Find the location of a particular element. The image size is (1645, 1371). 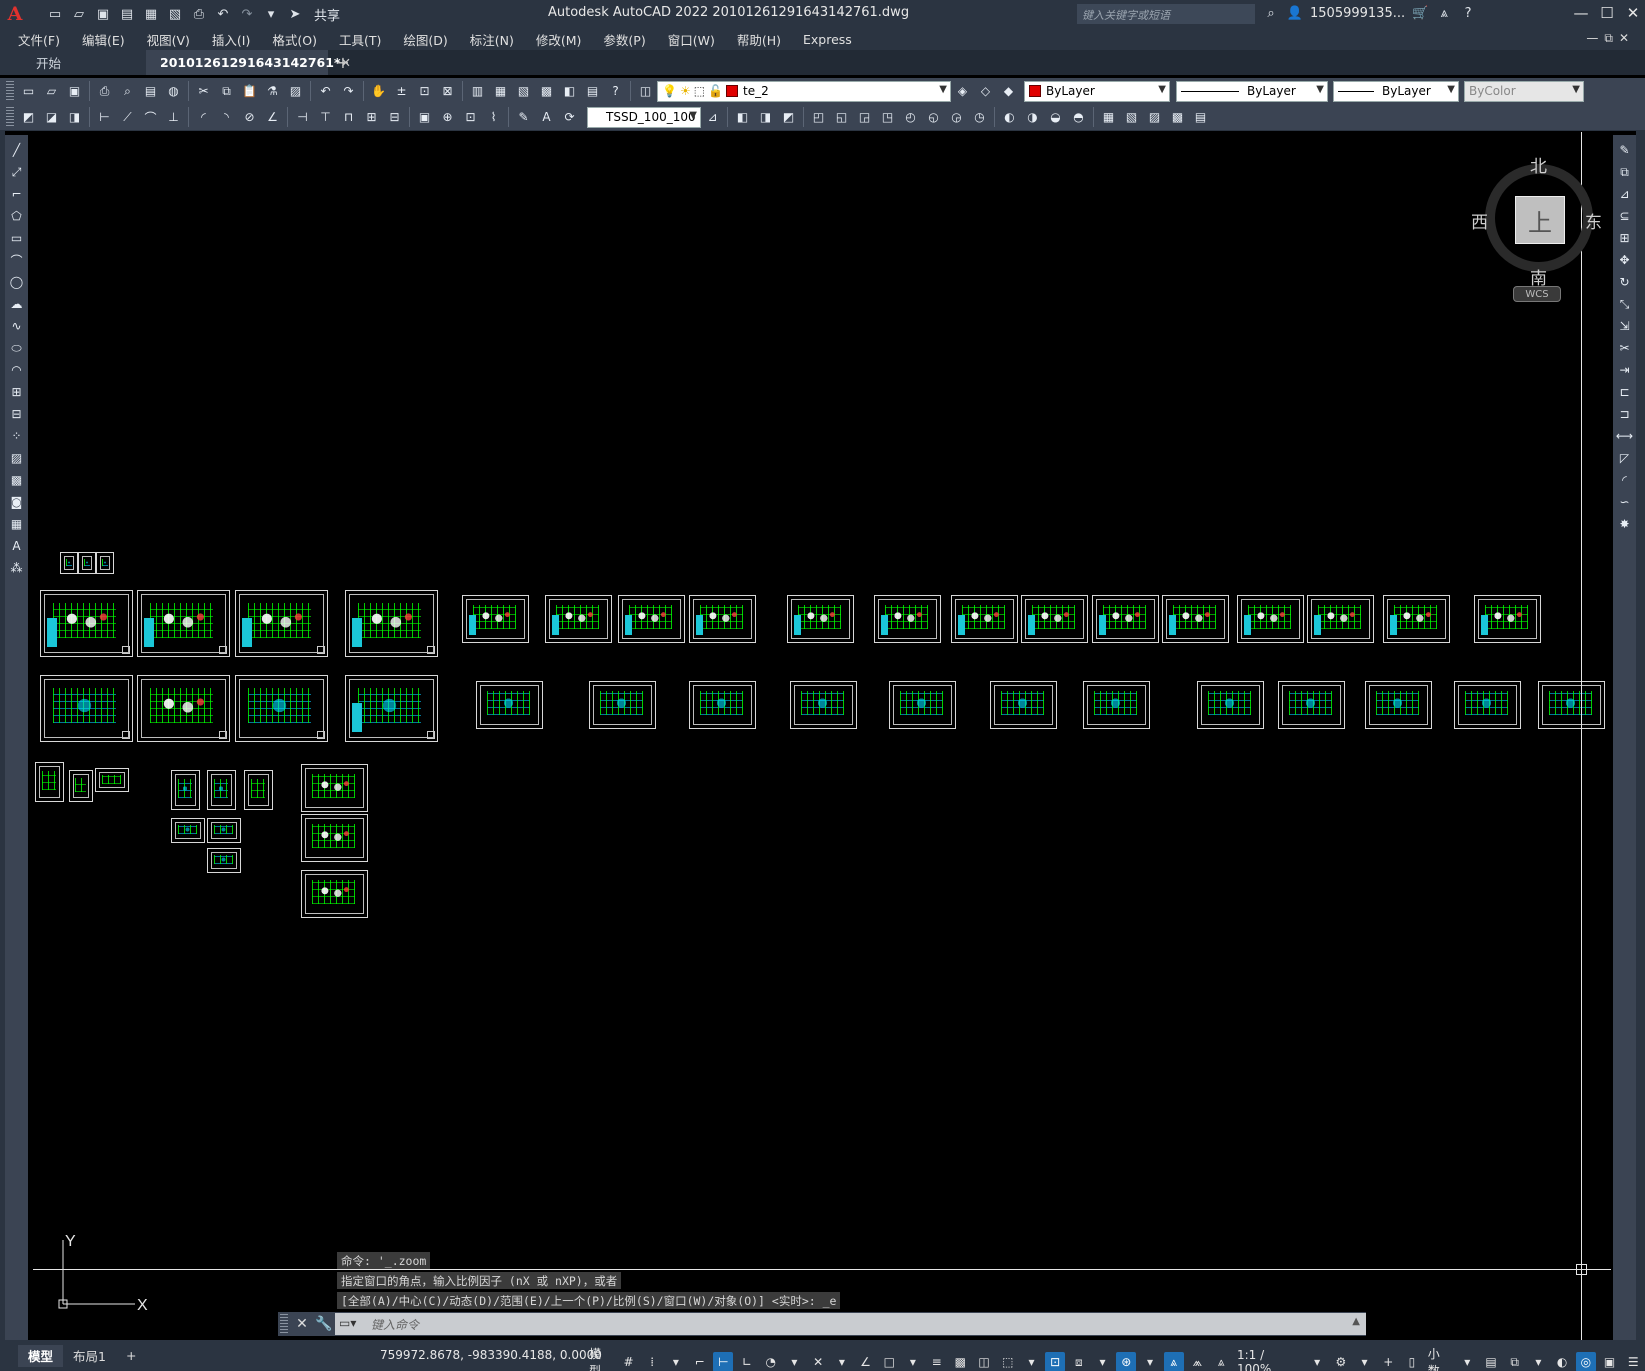

solid-edit-icon: ▤ is located at coordinates (1200, 117).